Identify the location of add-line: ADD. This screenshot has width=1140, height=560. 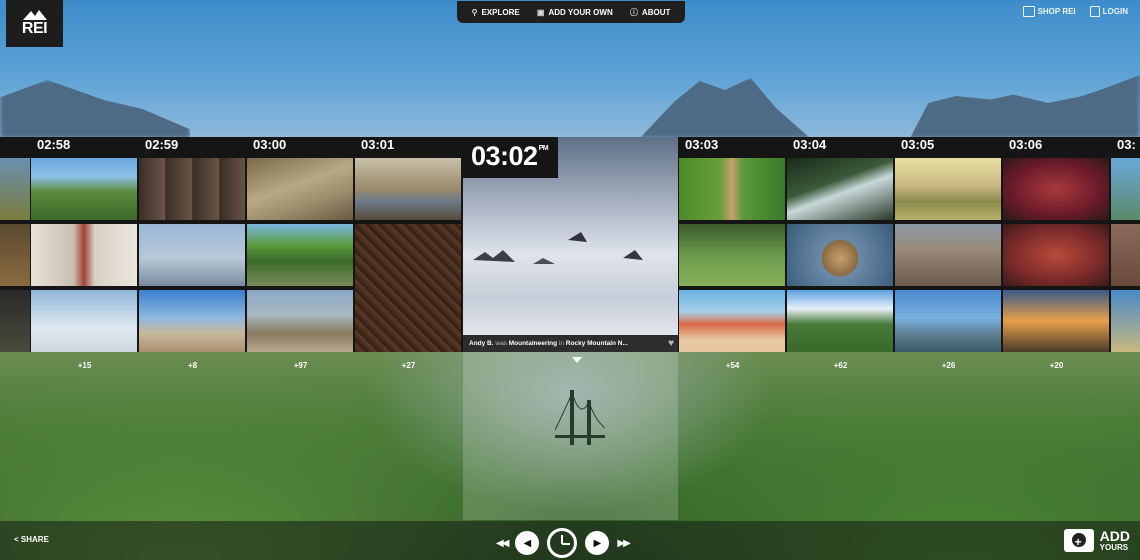
(1114, 535).